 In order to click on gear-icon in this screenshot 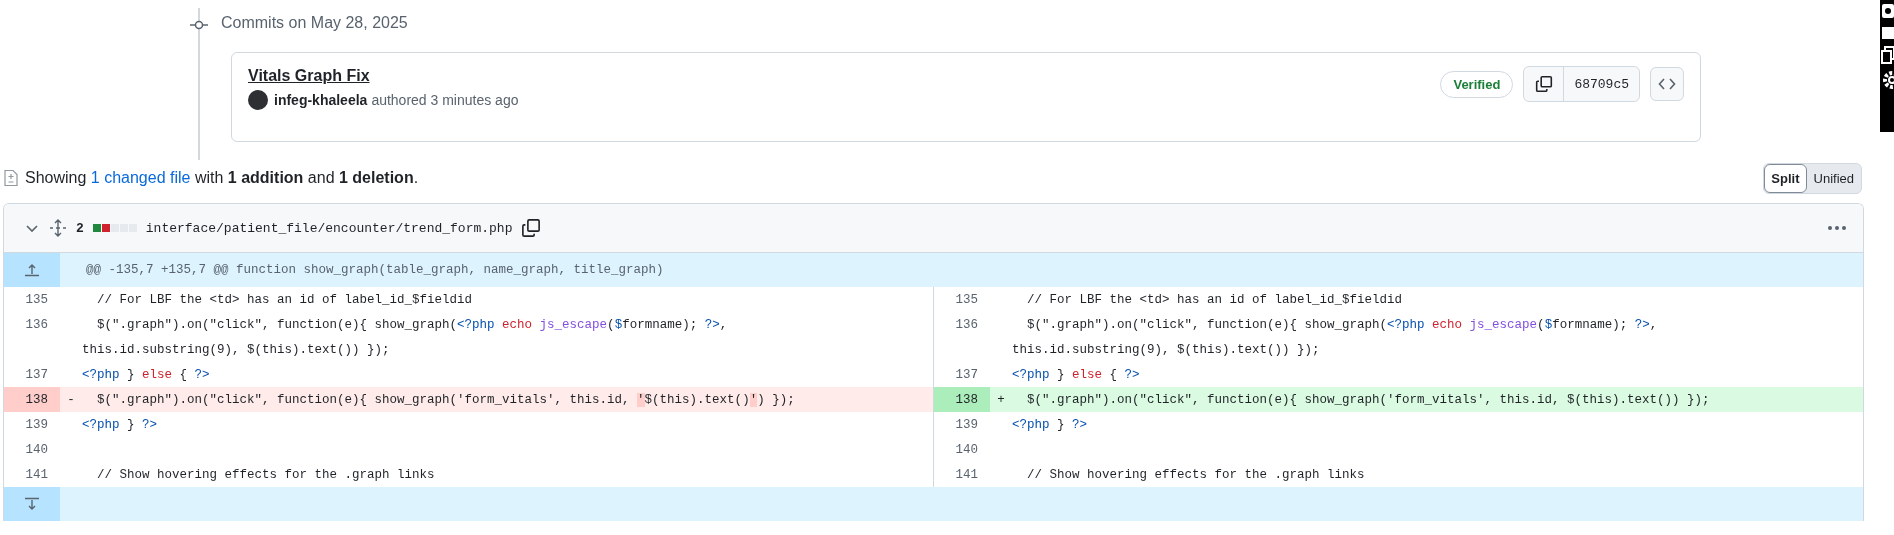, I will do `click(1887, 80)`.